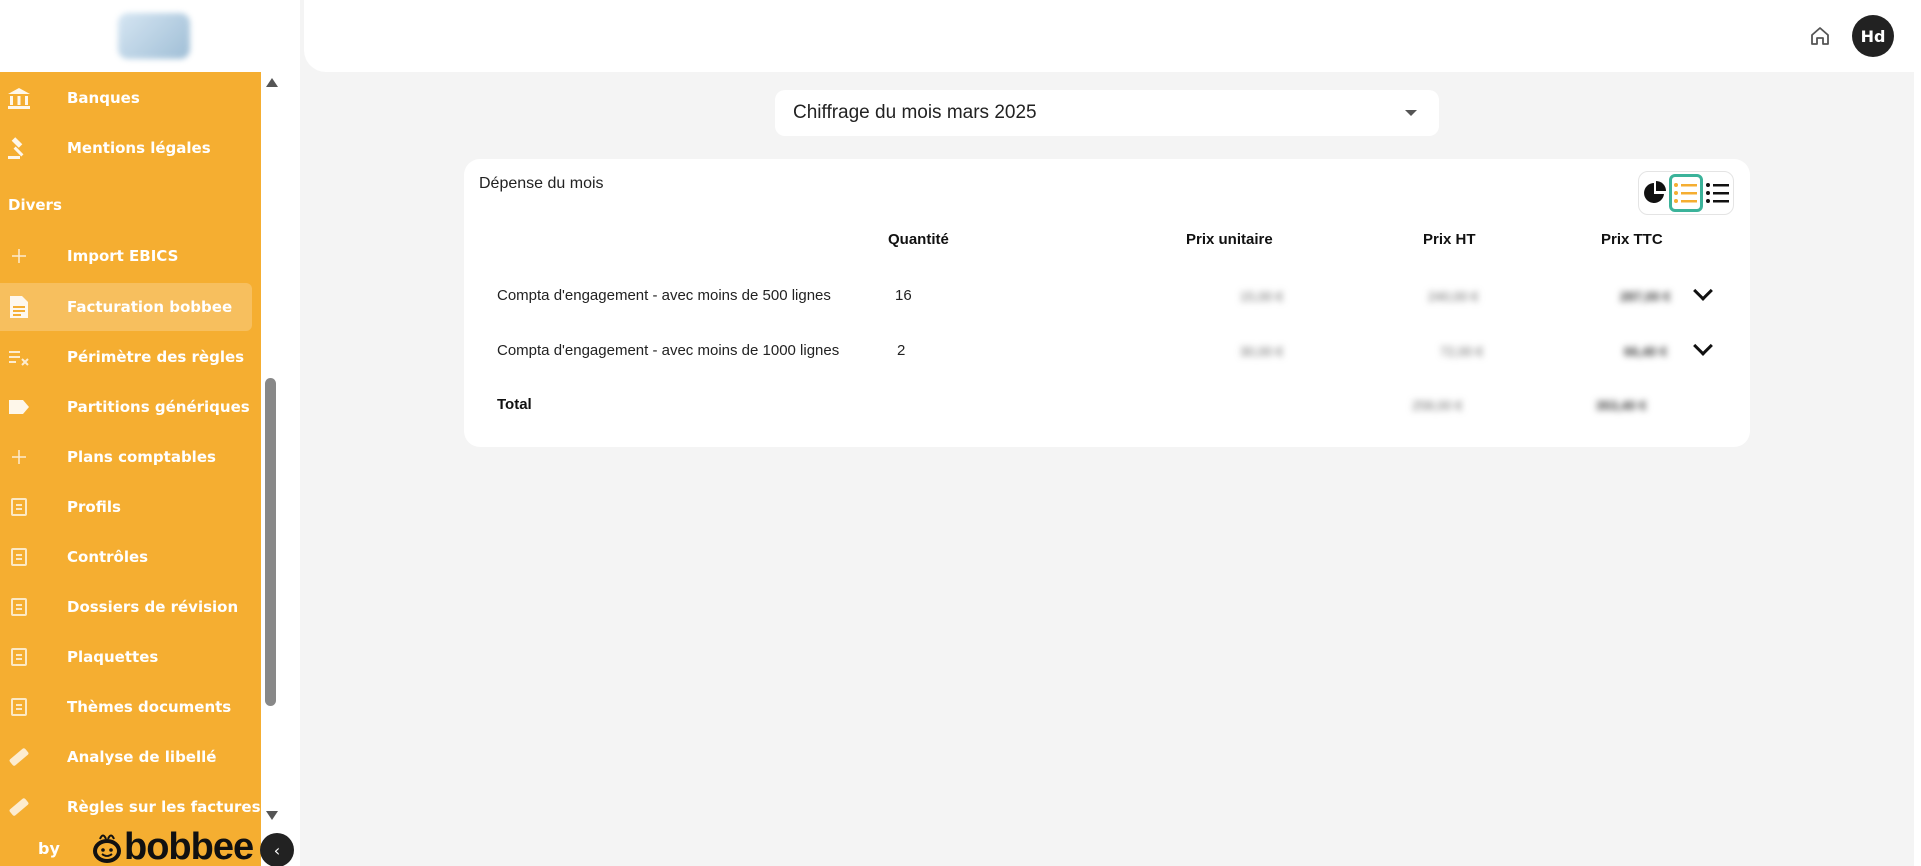 This screenshot has width=1921, height=866. Describe the element at coordinates (1917, 433) in the screenshot. I see `window-edge` at that location.